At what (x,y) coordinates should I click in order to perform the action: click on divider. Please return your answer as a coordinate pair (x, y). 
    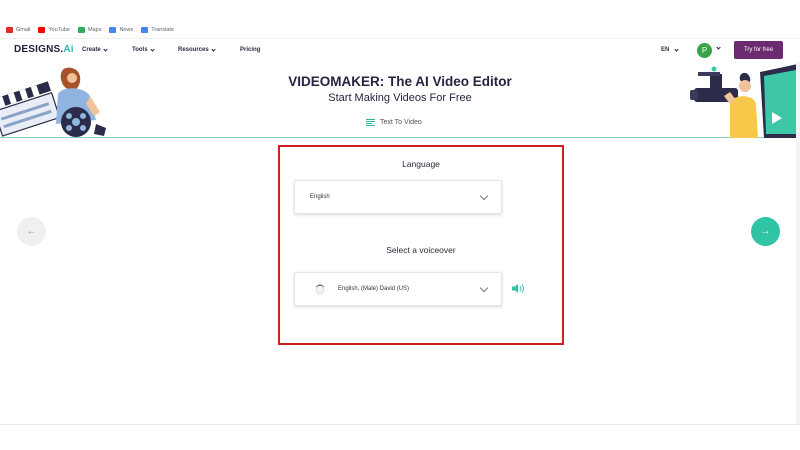
    Looking at the image, I should click on (400, 424).